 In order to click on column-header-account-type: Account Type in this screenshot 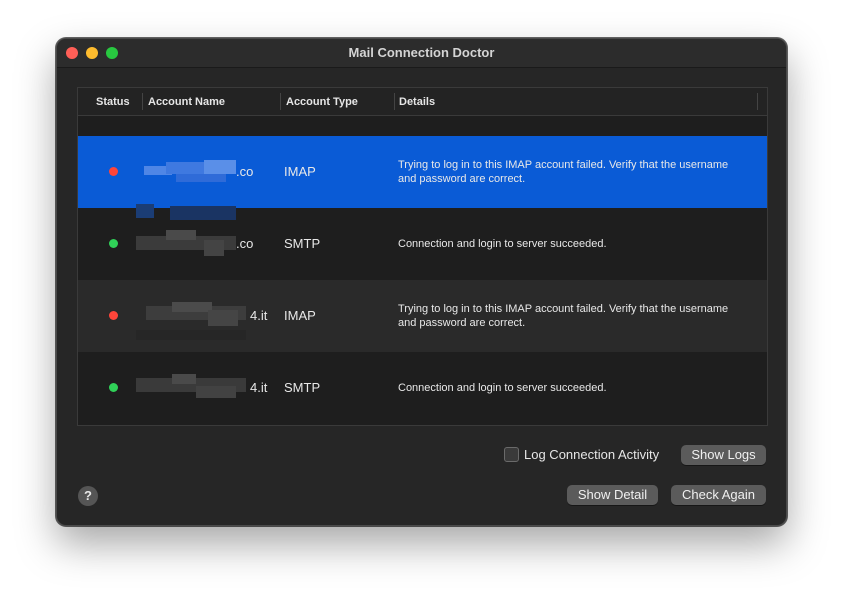, I will do `click(322, 102)`.